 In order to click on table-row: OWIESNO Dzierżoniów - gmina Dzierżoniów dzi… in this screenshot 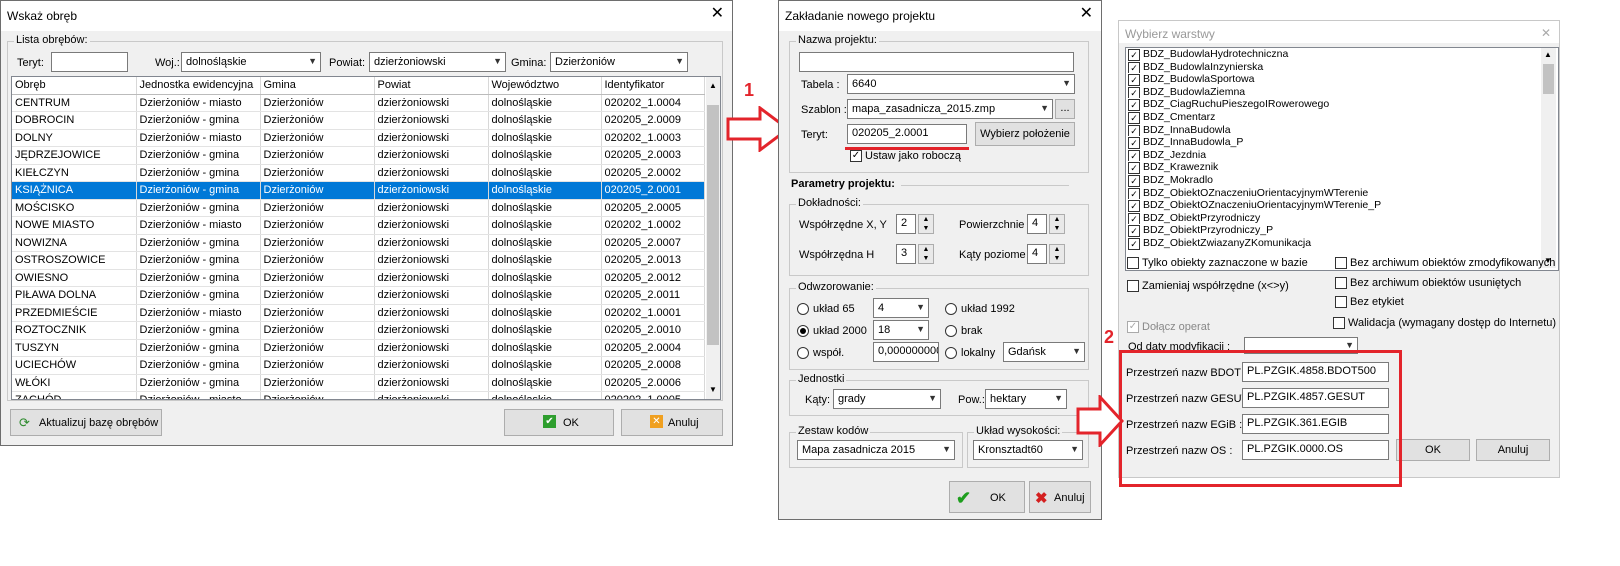, I will do `click(358, 278)`.